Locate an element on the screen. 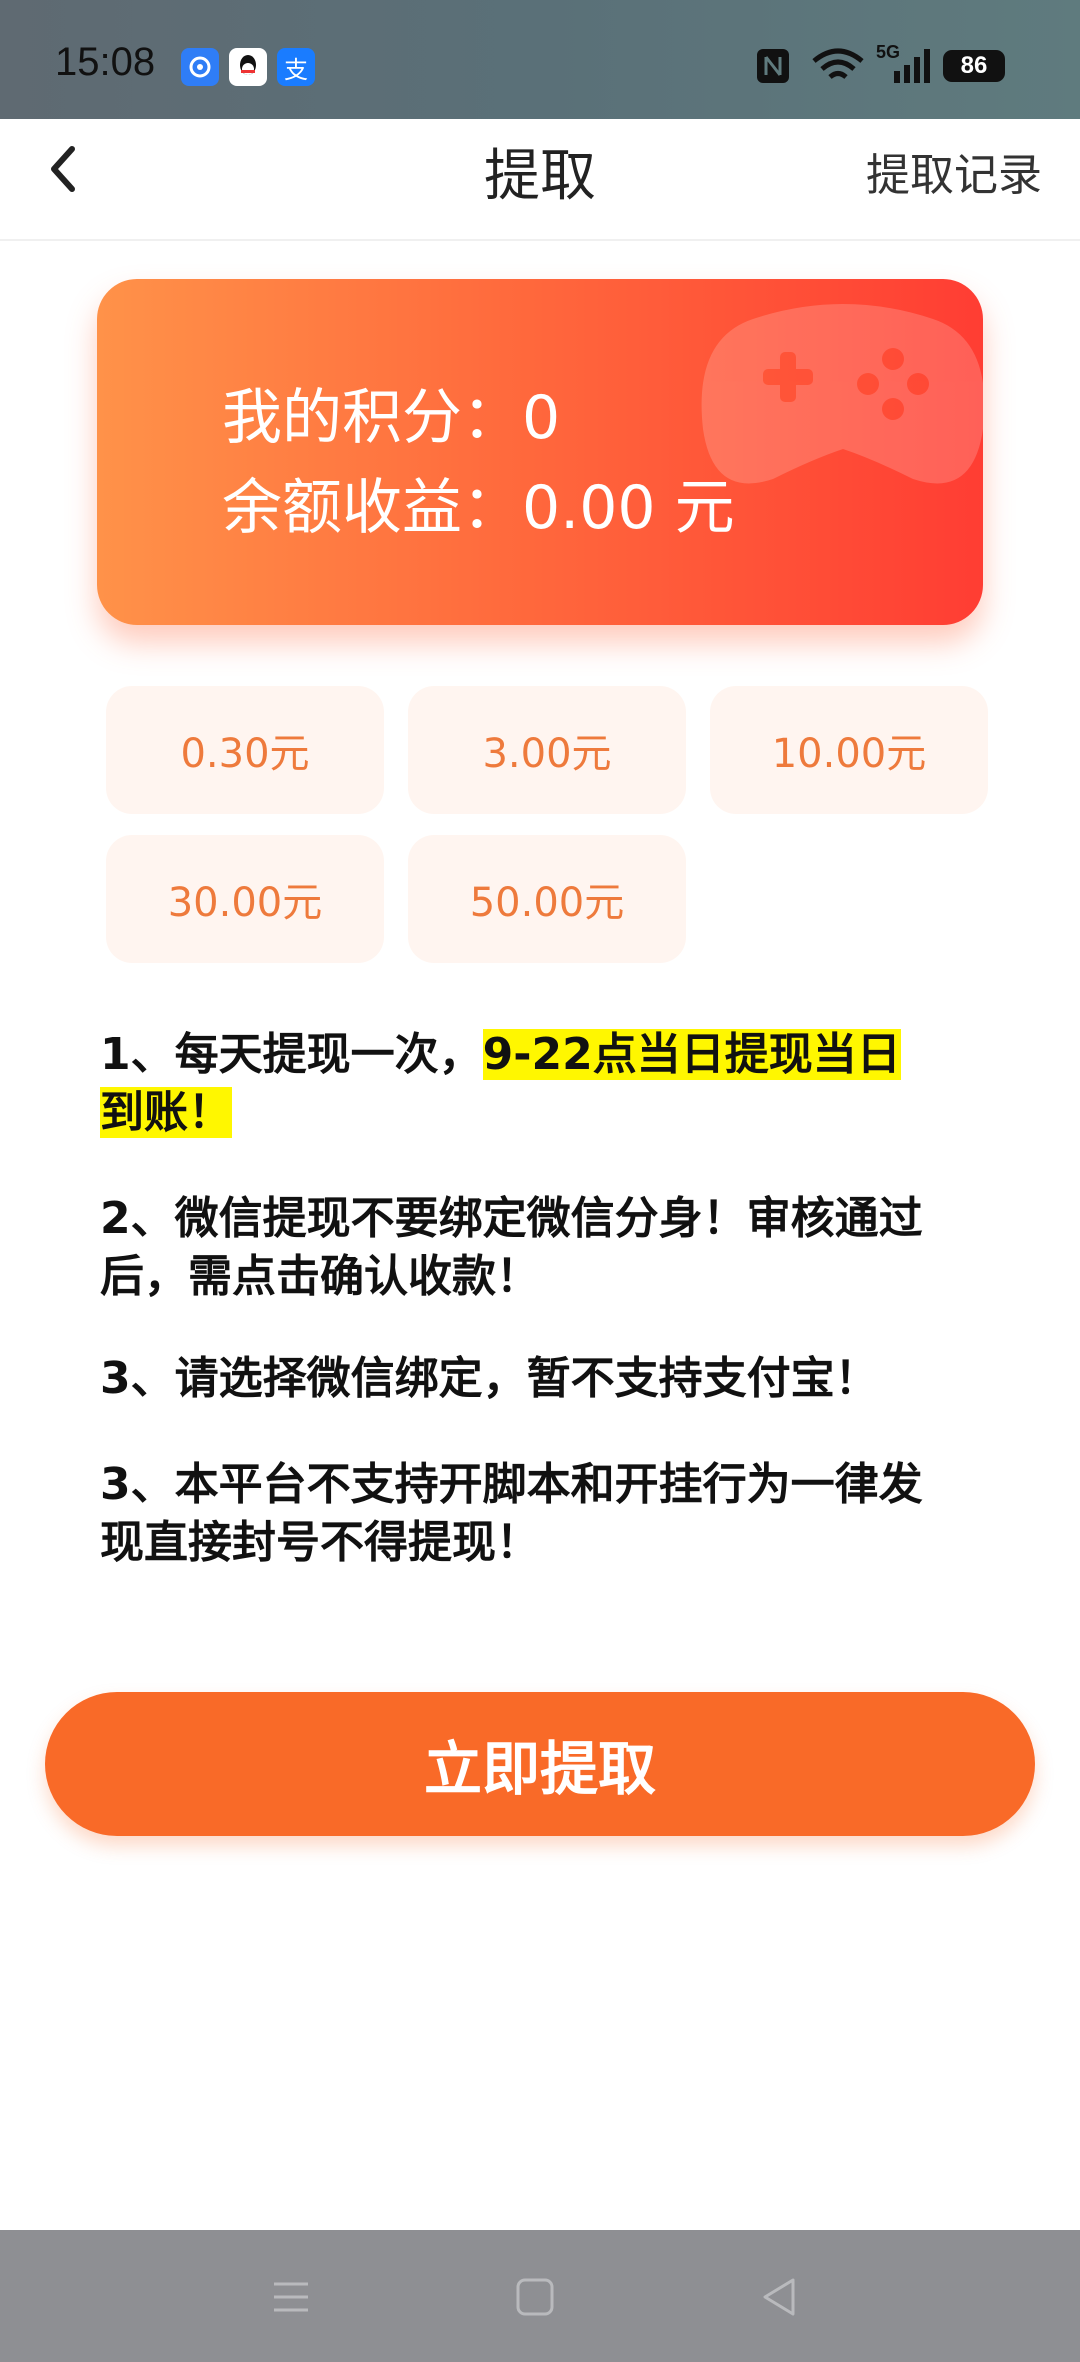 Image resolution: width=1080 pixels, height=2362 pixels. signal-icon is located at coordinates (912, 66).